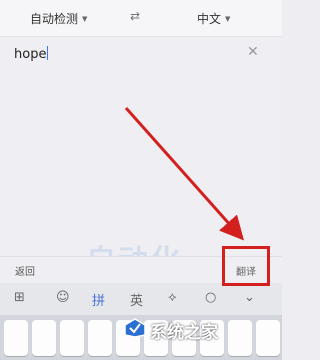  I want to click on clear-icon: ✕, so click(253, 52).